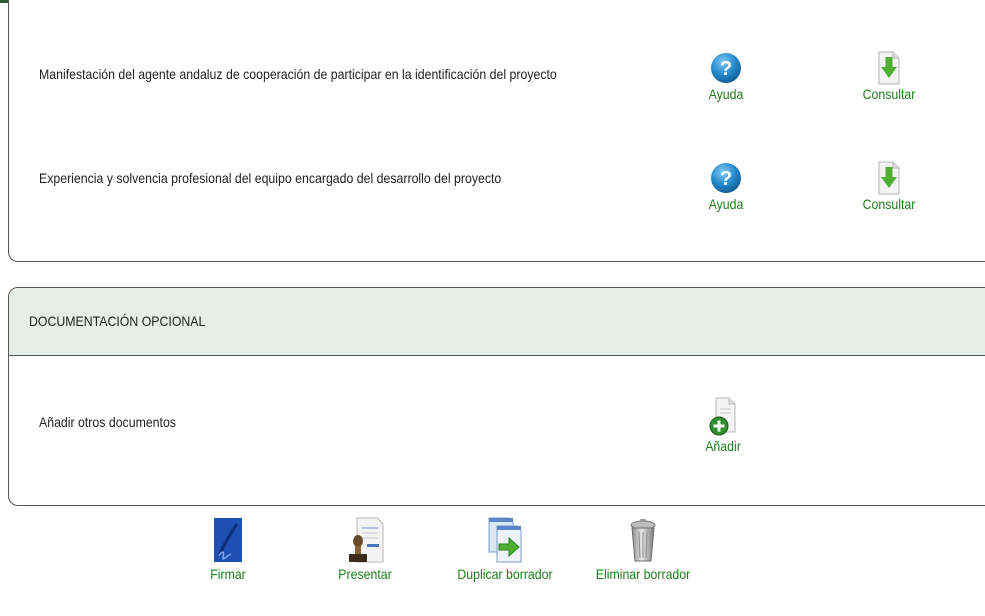 This screenshot has height=616, width=985. Describe the element at coordinates (117, 321) in the screenshot. I see `section-title: DOCUMENTACIÓN OPCIONAL` at that location.